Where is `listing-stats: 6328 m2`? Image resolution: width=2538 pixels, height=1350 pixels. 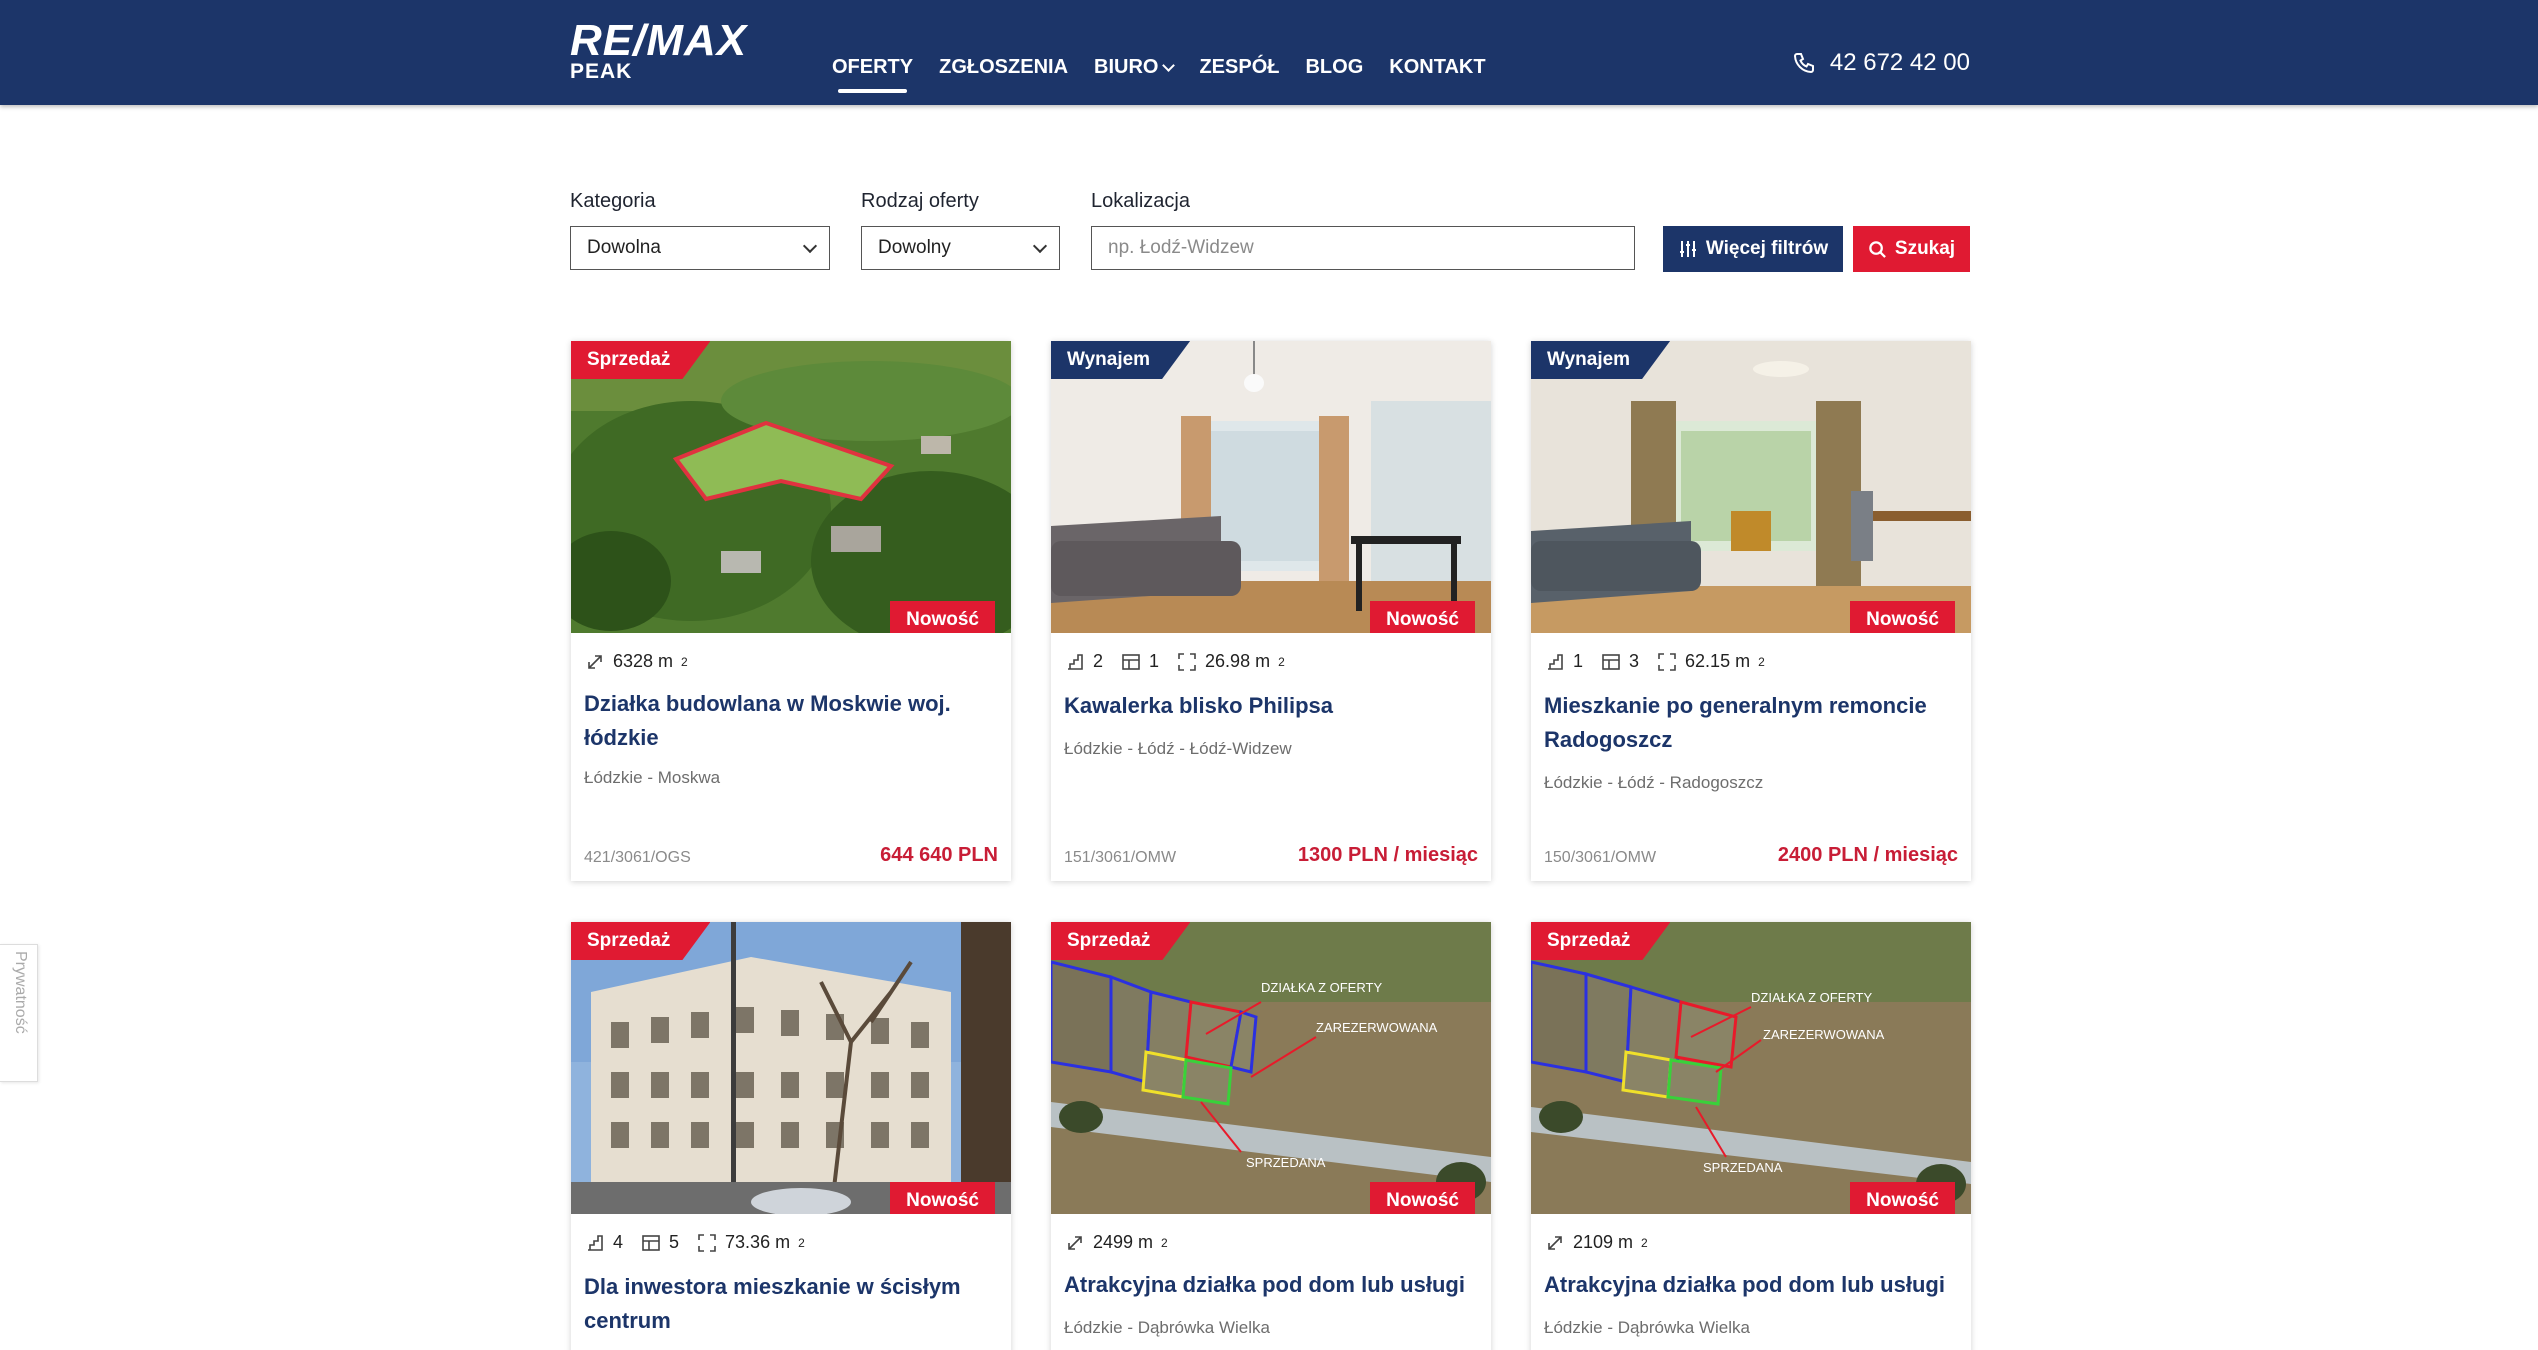 listing-stats: 6328 m2 is located at coordinates (636, 661).